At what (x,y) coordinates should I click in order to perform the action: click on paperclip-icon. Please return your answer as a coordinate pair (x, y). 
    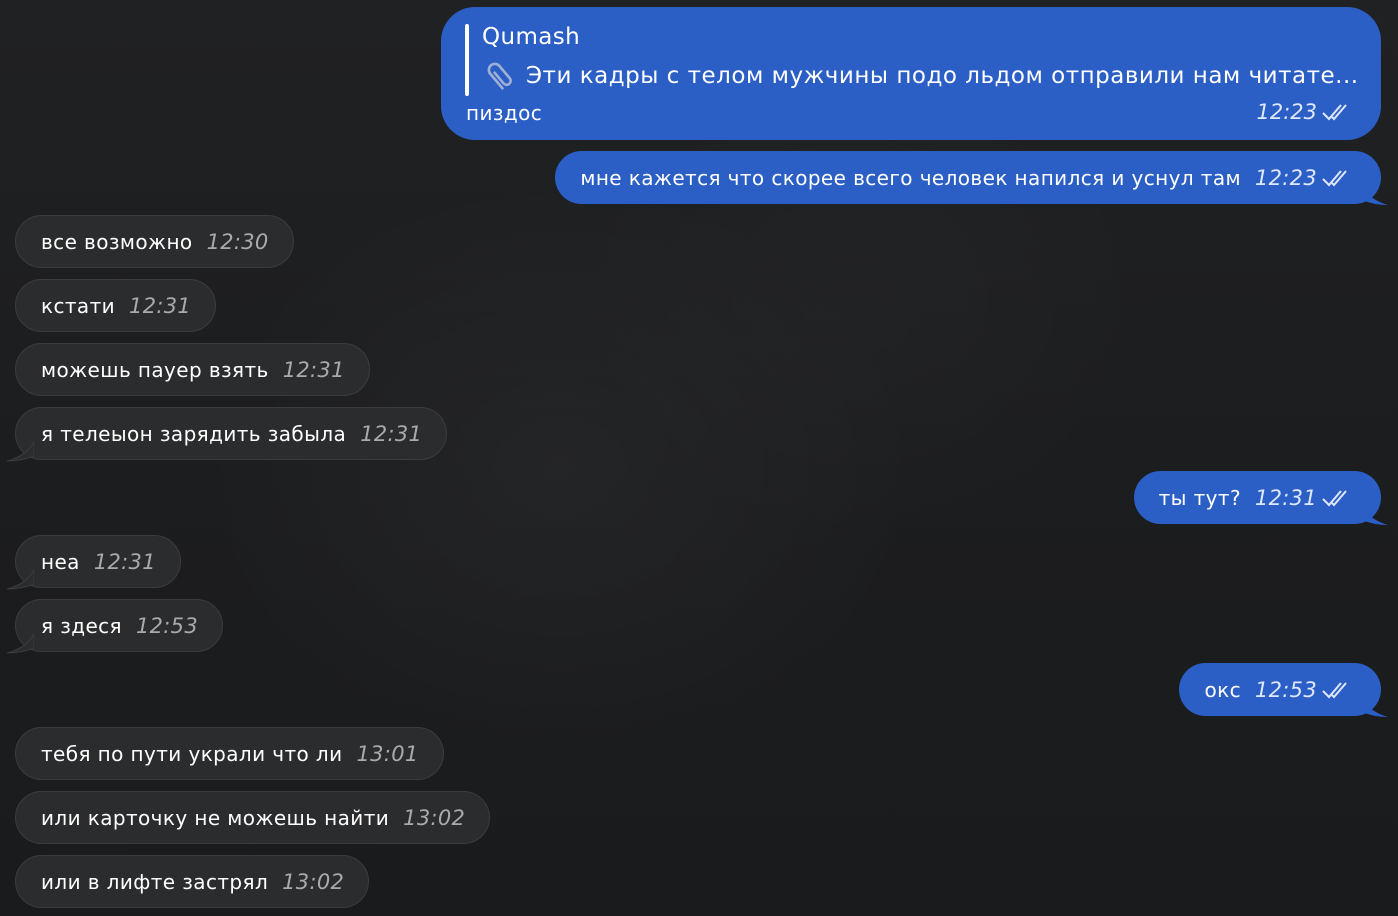
    Looking at the image, I should click on (500, 76).